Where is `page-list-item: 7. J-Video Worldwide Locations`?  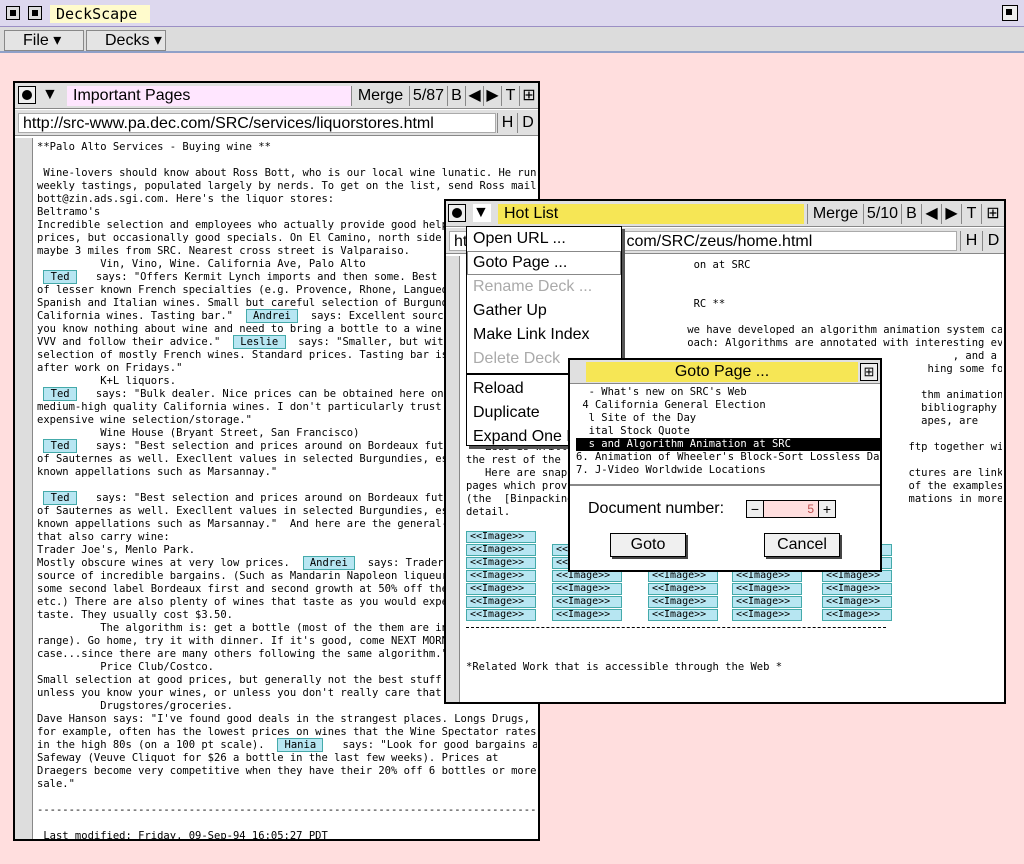 page-list-item: 7. J-Video Worldwide Locations is located at coordinates (729, 470).